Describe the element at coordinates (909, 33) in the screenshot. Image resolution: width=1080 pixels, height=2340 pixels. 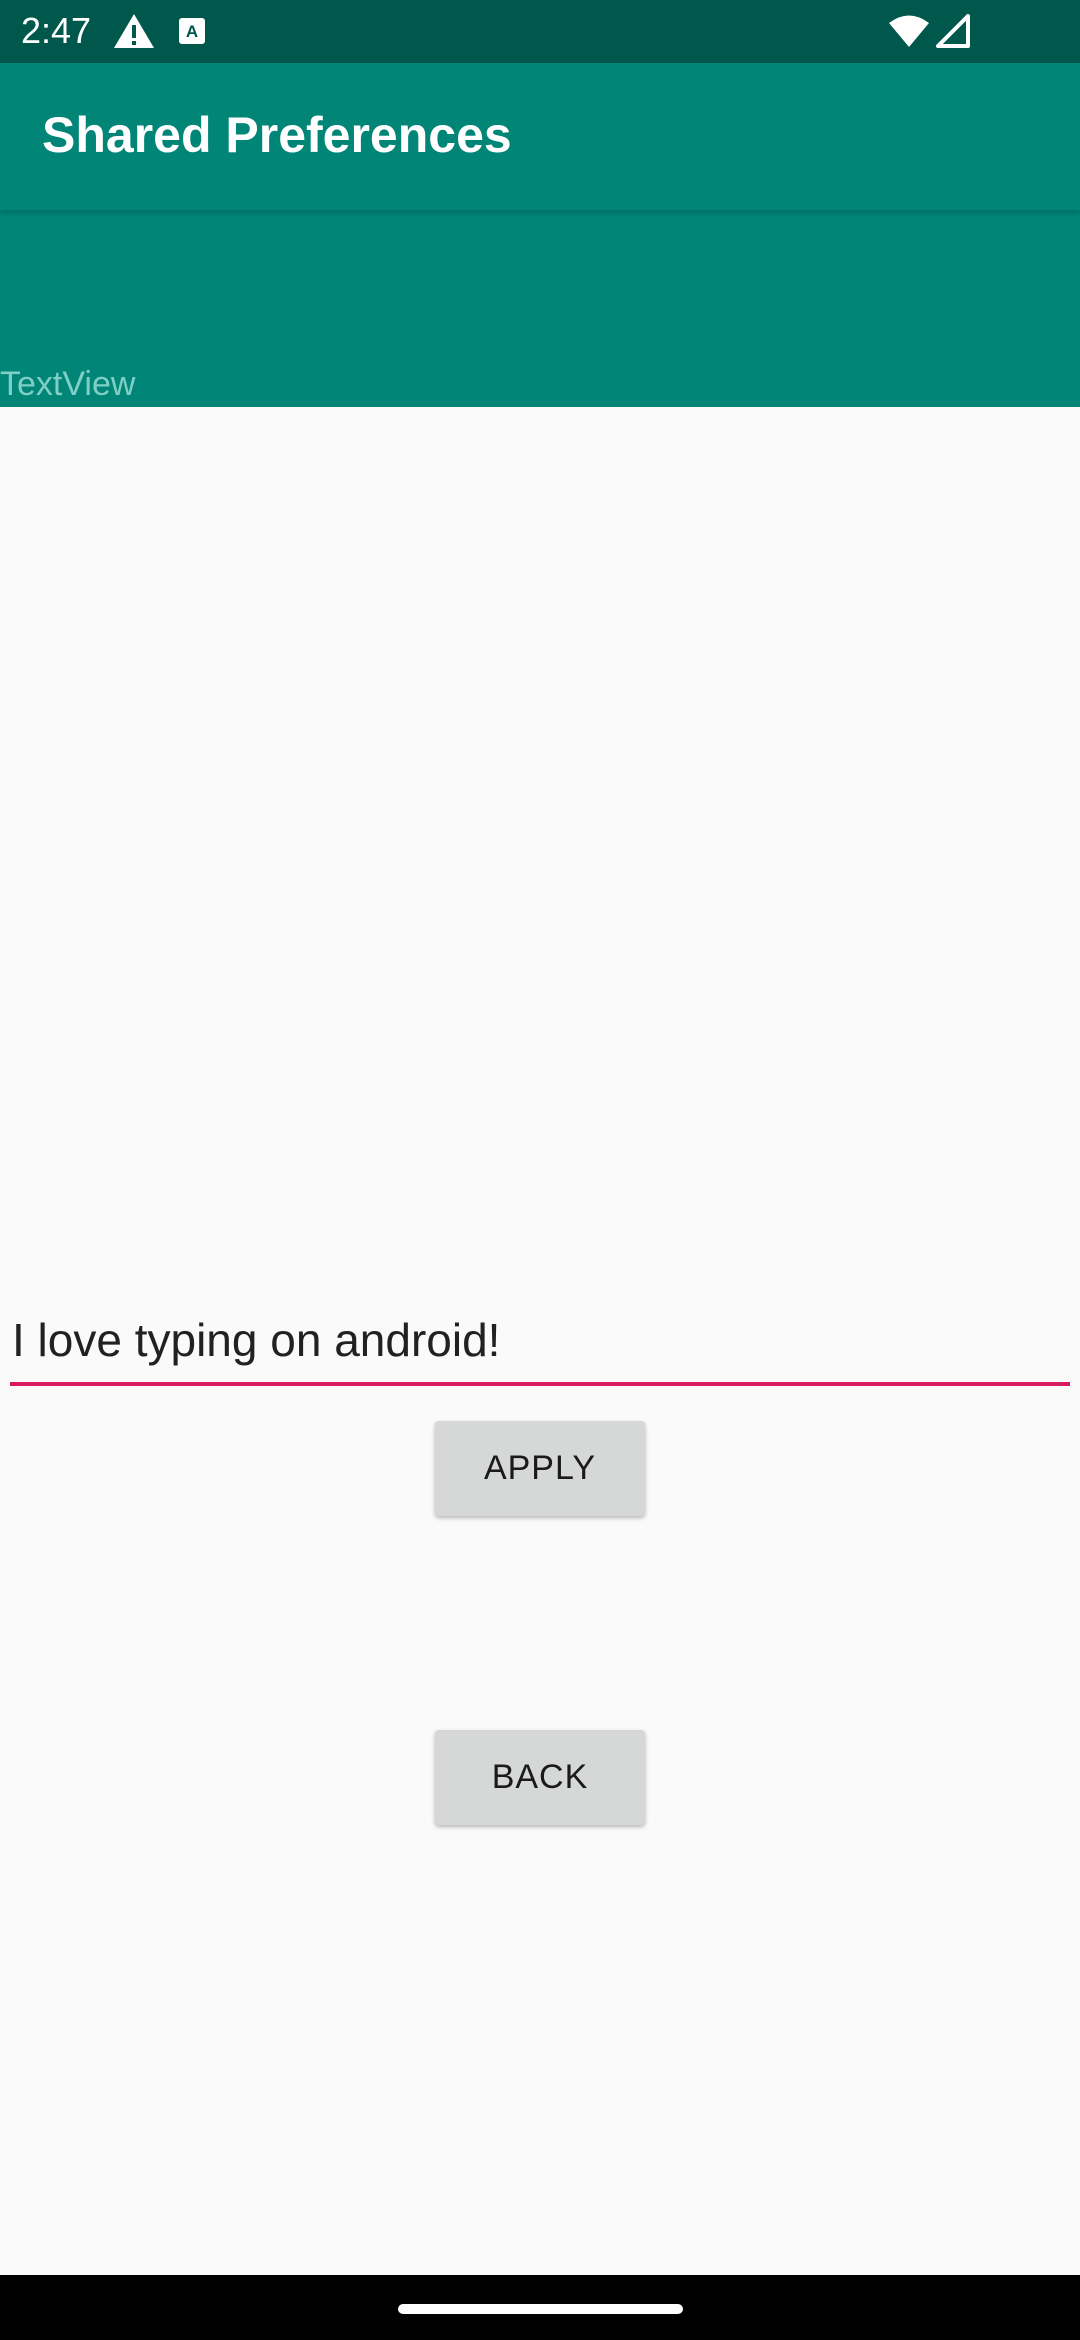
I see `wifi-icon` at that location.